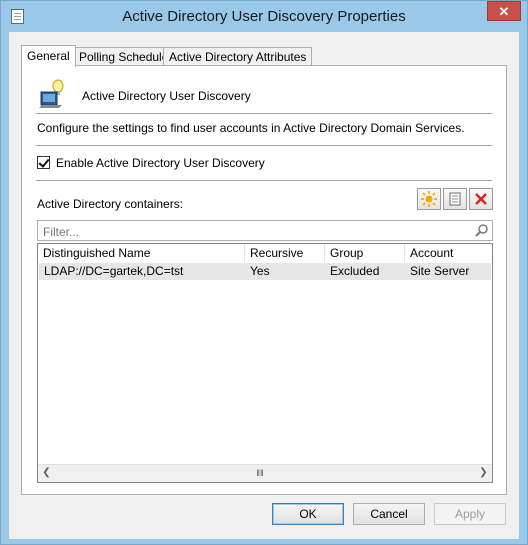 This screenshot has width=528, height=545. Describe the element at coordinates (285, 253) in the screenshot. I see `column-header-recursive: Recursive` at that location.